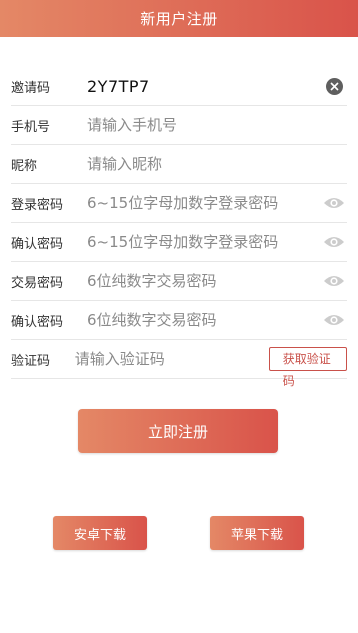  I want to click on trade-password-input, so click(205, 281).